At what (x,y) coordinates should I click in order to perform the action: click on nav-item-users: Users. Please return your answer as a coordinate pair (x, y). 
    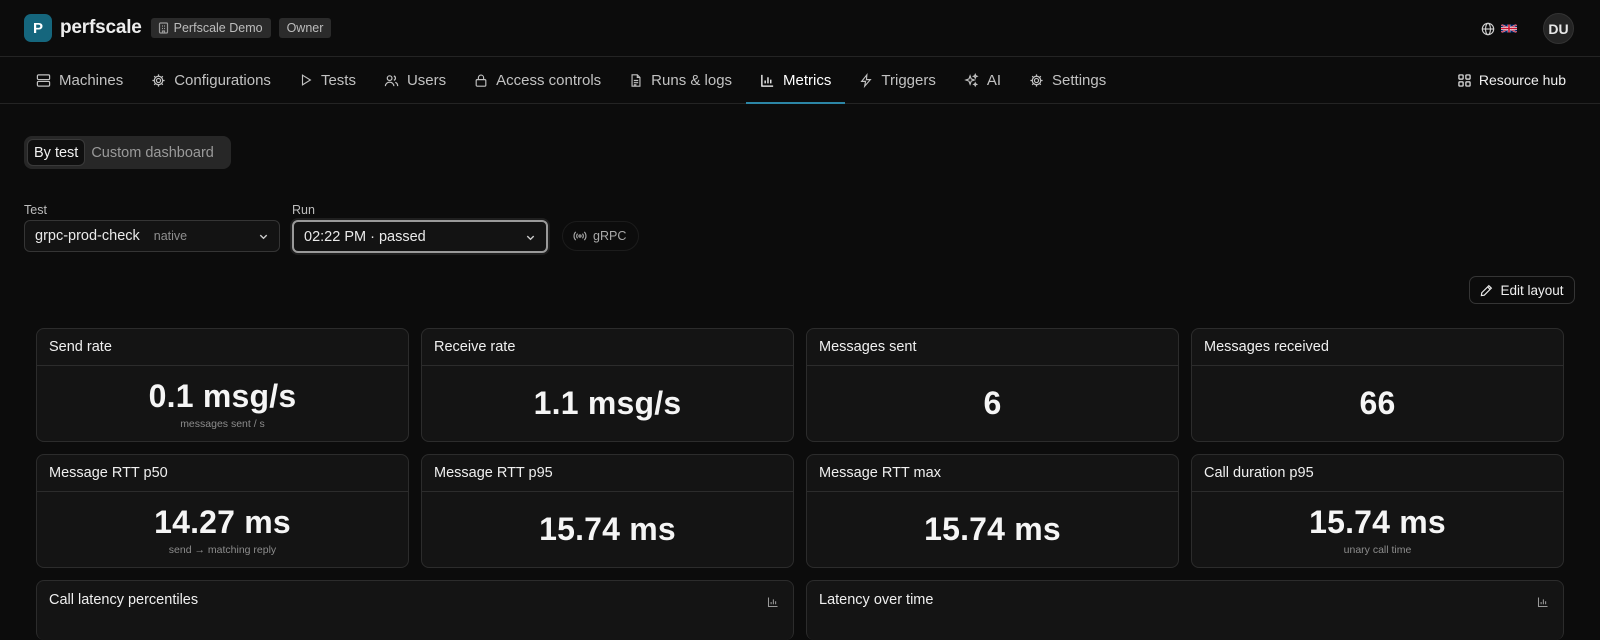
    Looking at the image, I should click on (415, 80).